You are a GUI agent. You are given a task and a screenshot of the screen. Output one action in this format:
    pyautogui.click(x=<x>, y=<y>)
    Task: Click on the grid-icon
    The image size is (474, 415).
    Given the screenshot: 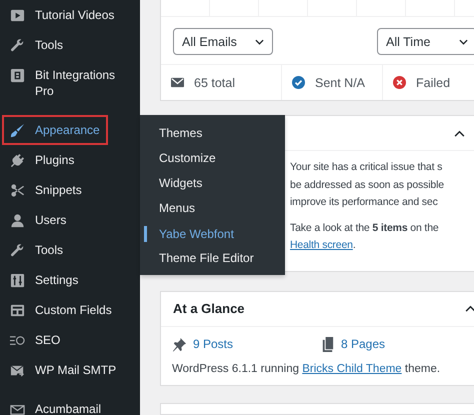 What is the action you would take?
    pyautogui.click(x=17, y=310)
    